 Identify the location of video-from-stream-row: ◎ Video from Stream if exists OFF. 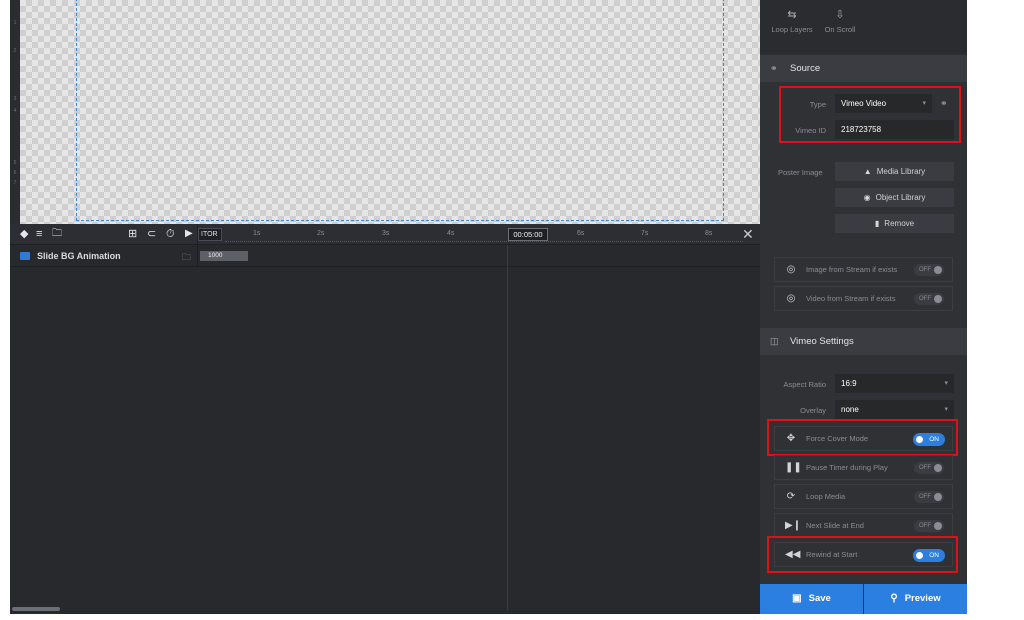
(863, 298).